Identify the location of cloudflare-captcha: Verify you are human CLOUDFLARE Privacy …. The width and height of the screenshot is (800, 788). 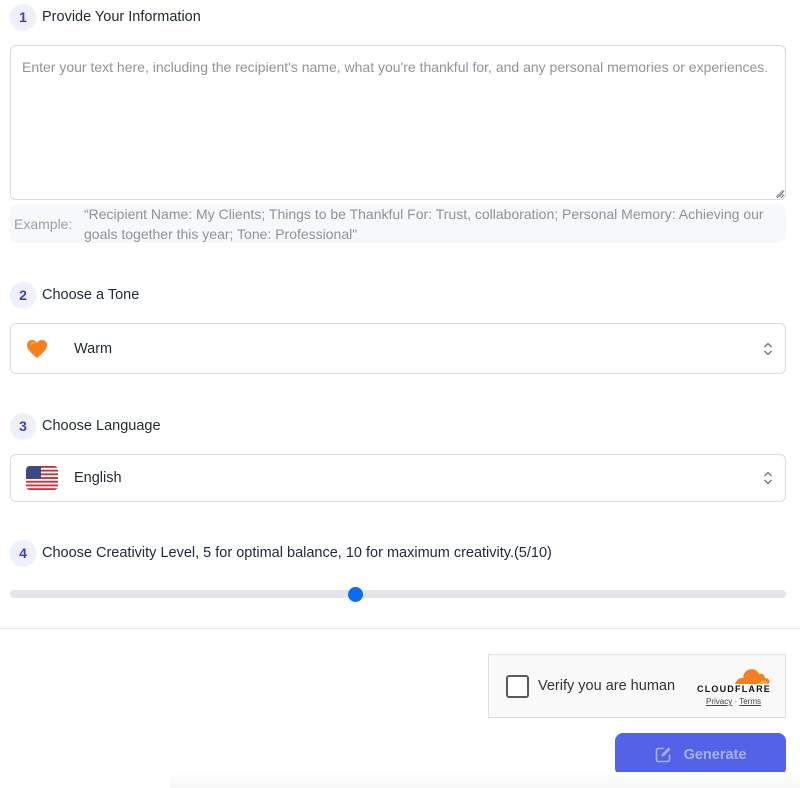
(637, 686).